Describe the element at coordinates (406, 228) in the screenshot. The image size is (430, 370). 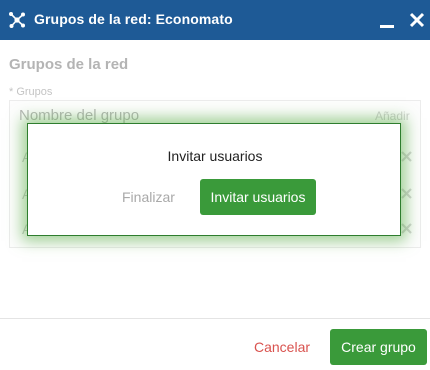
I see `remove-group-3-icon` at that location.